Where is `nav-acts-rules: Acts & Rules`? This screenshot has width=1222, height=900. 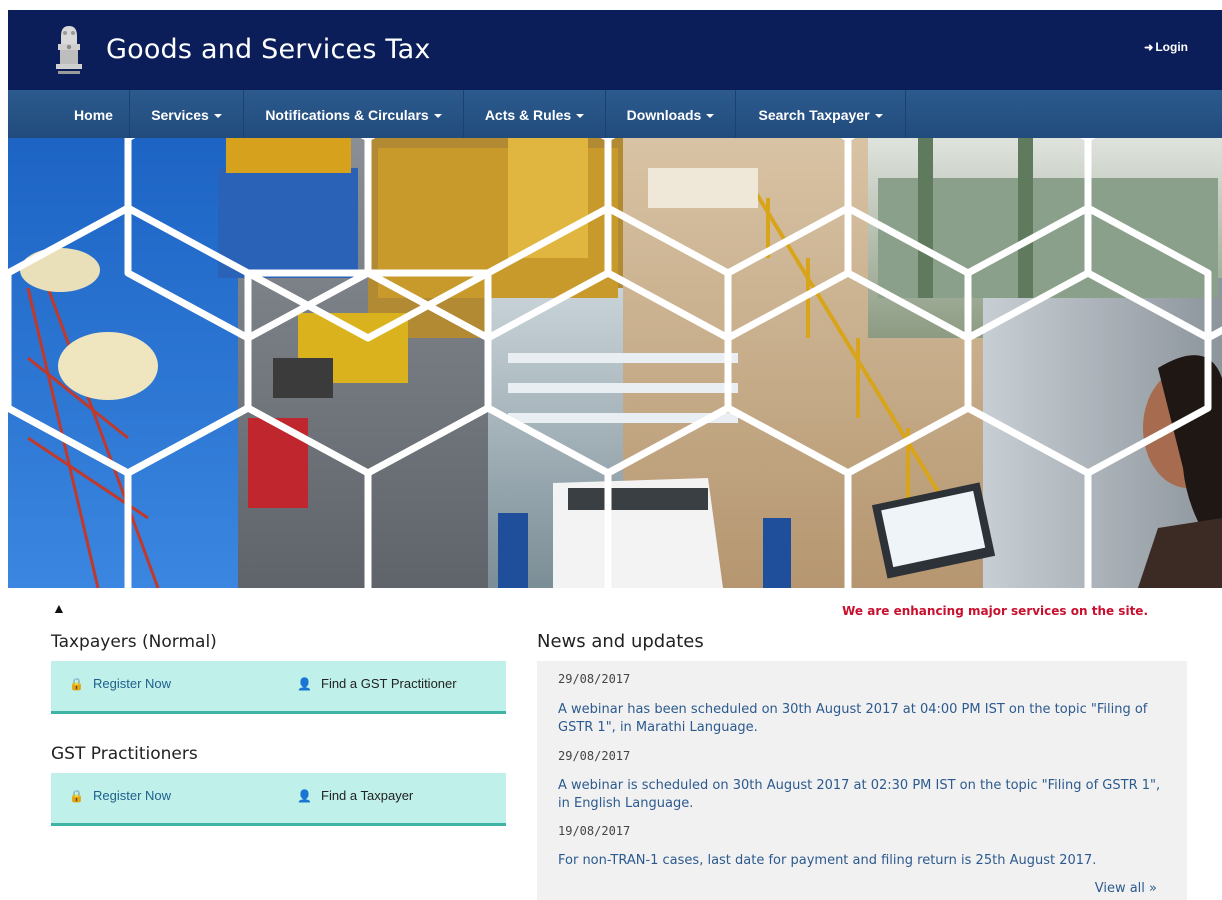
nav-acts-rules: Acts & Rules is located at coordinates (535, 114).